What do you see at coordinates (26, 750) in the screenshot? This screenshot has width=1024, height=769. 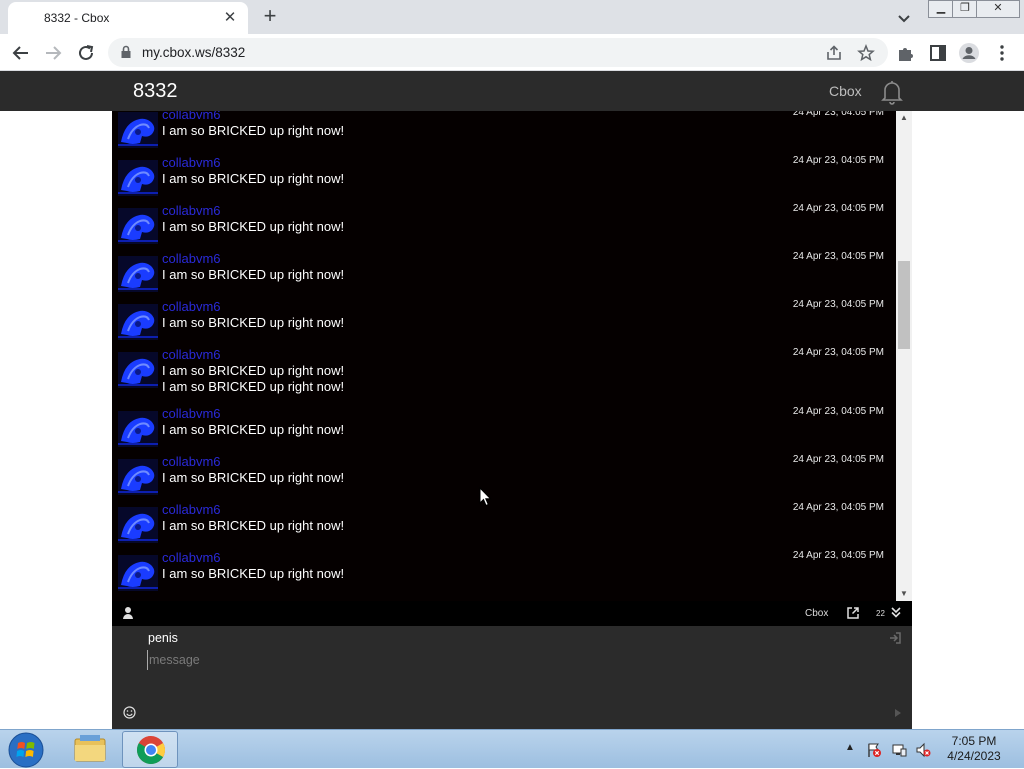 I see `windows-start-icon` at bounding box center [26, 750].